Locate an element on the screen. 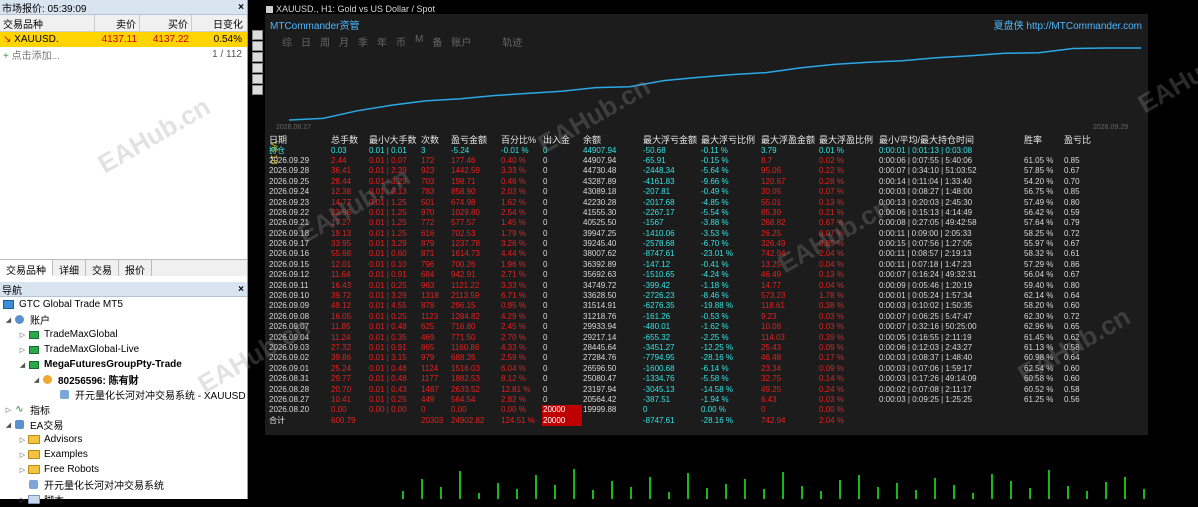  tree-ea: ◢ EA交易 is located at coordinates (123, 424).